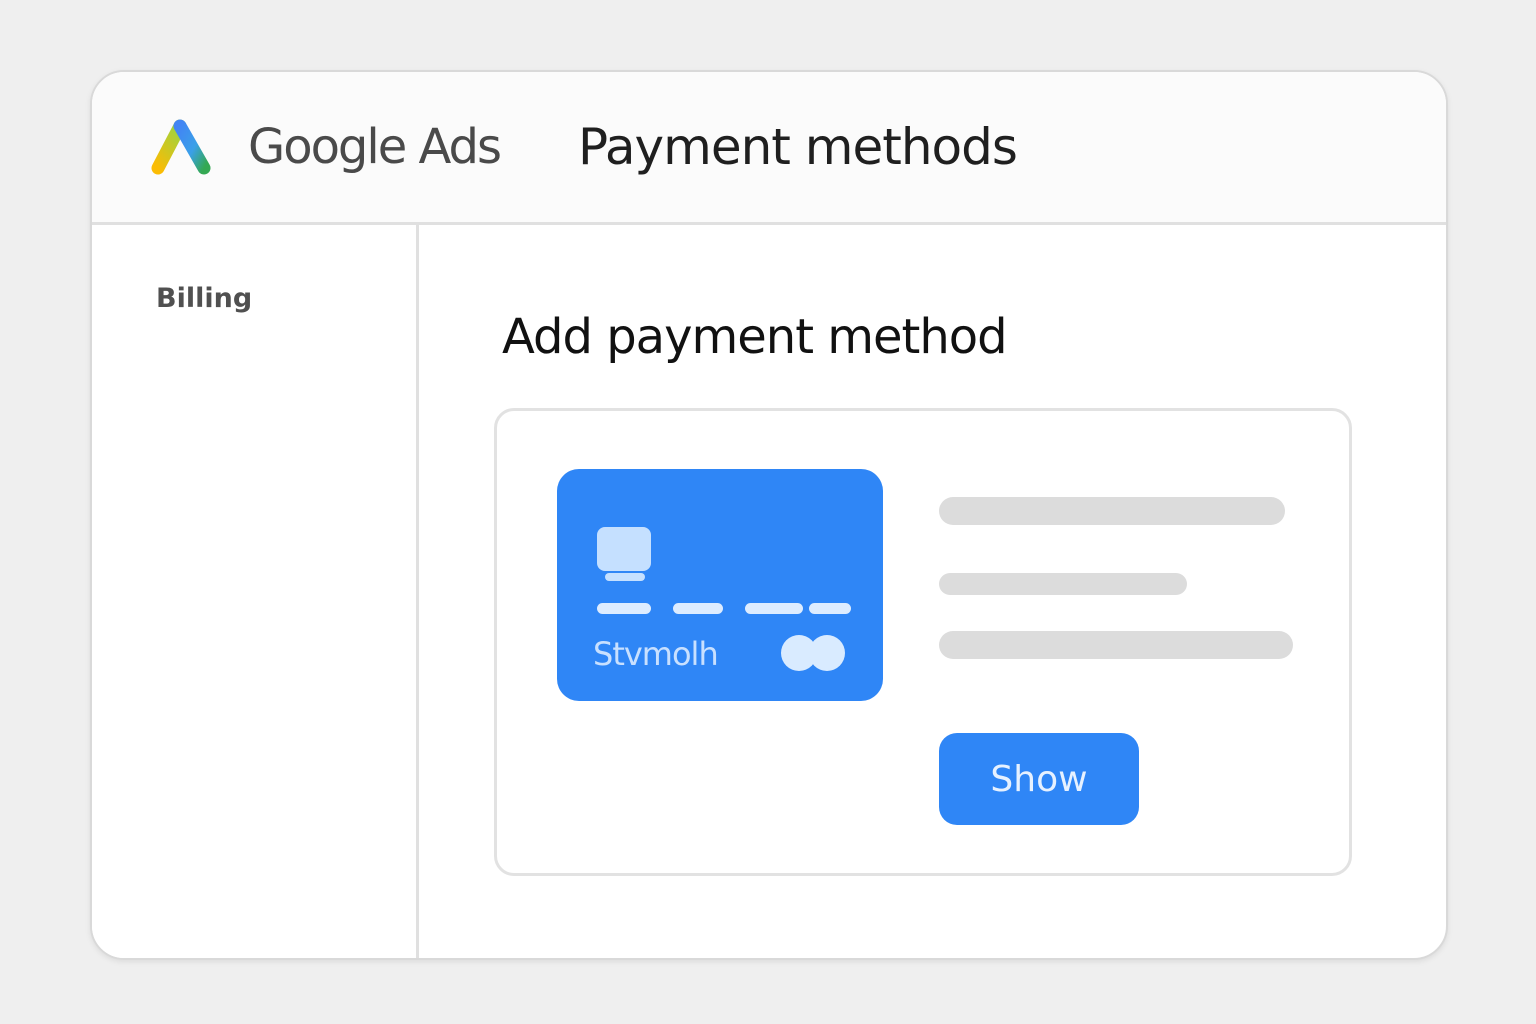 Image resolution: width=1536 pixels, height=1024 pixels. Describe the element at coordinates (375, 147) in the screenshot. I see `brand-name: Google Ads` at that location.